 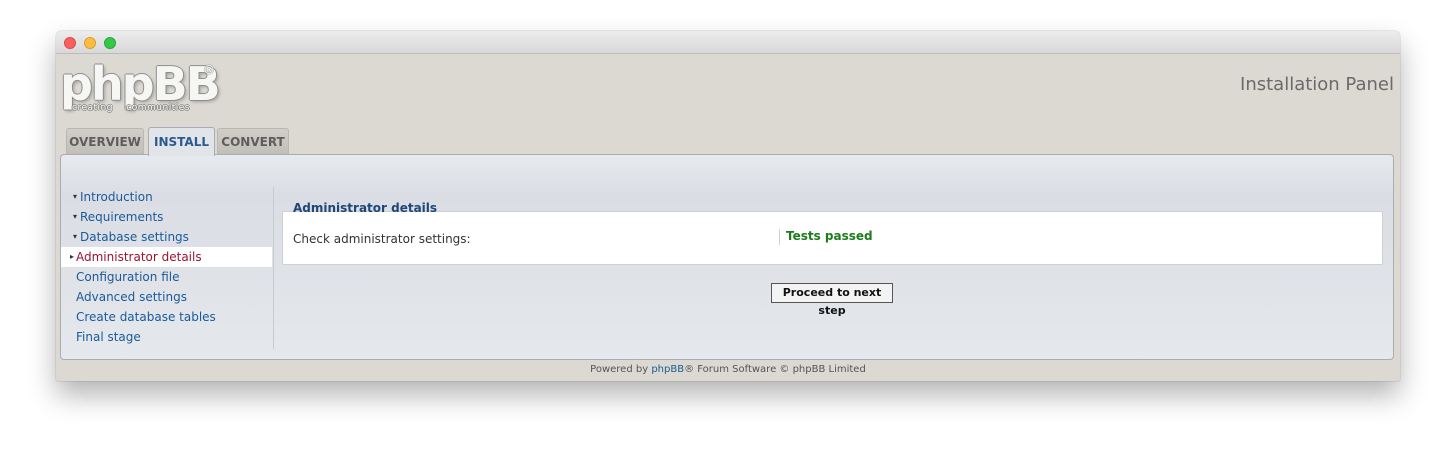 I want to click on footer-phpbb-link: phpBB, so click(x=667, y=369).